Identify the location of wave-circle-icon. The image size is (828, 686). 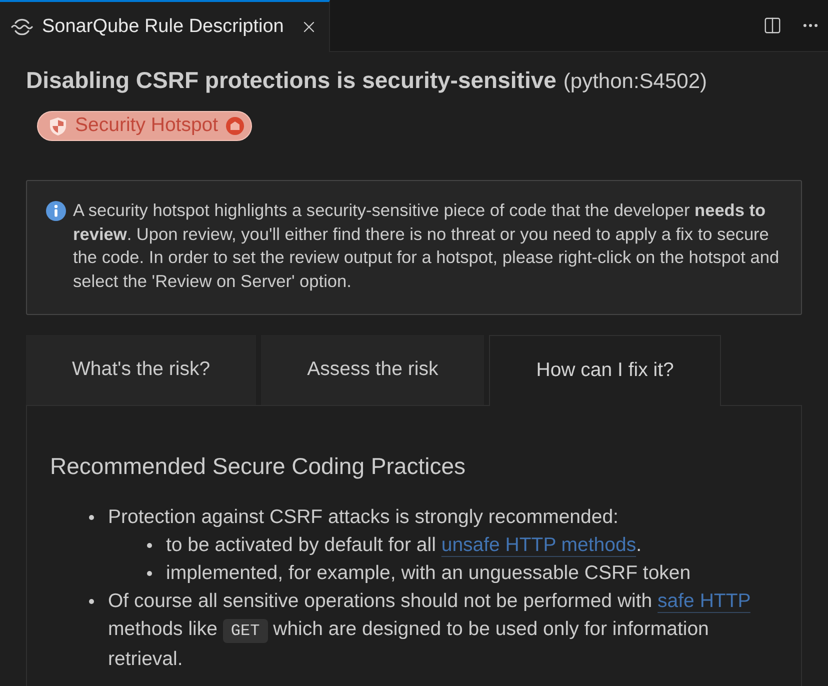
(22, 27).